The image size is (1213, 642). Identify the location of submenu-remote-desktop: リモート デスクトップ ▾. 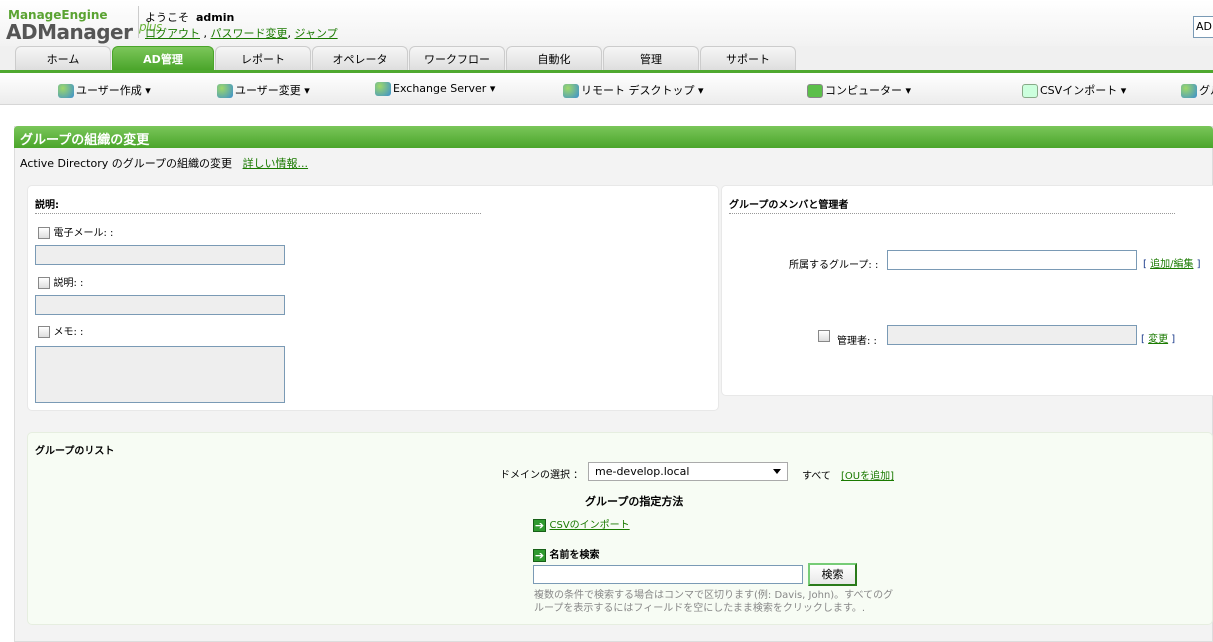
(633, 90).